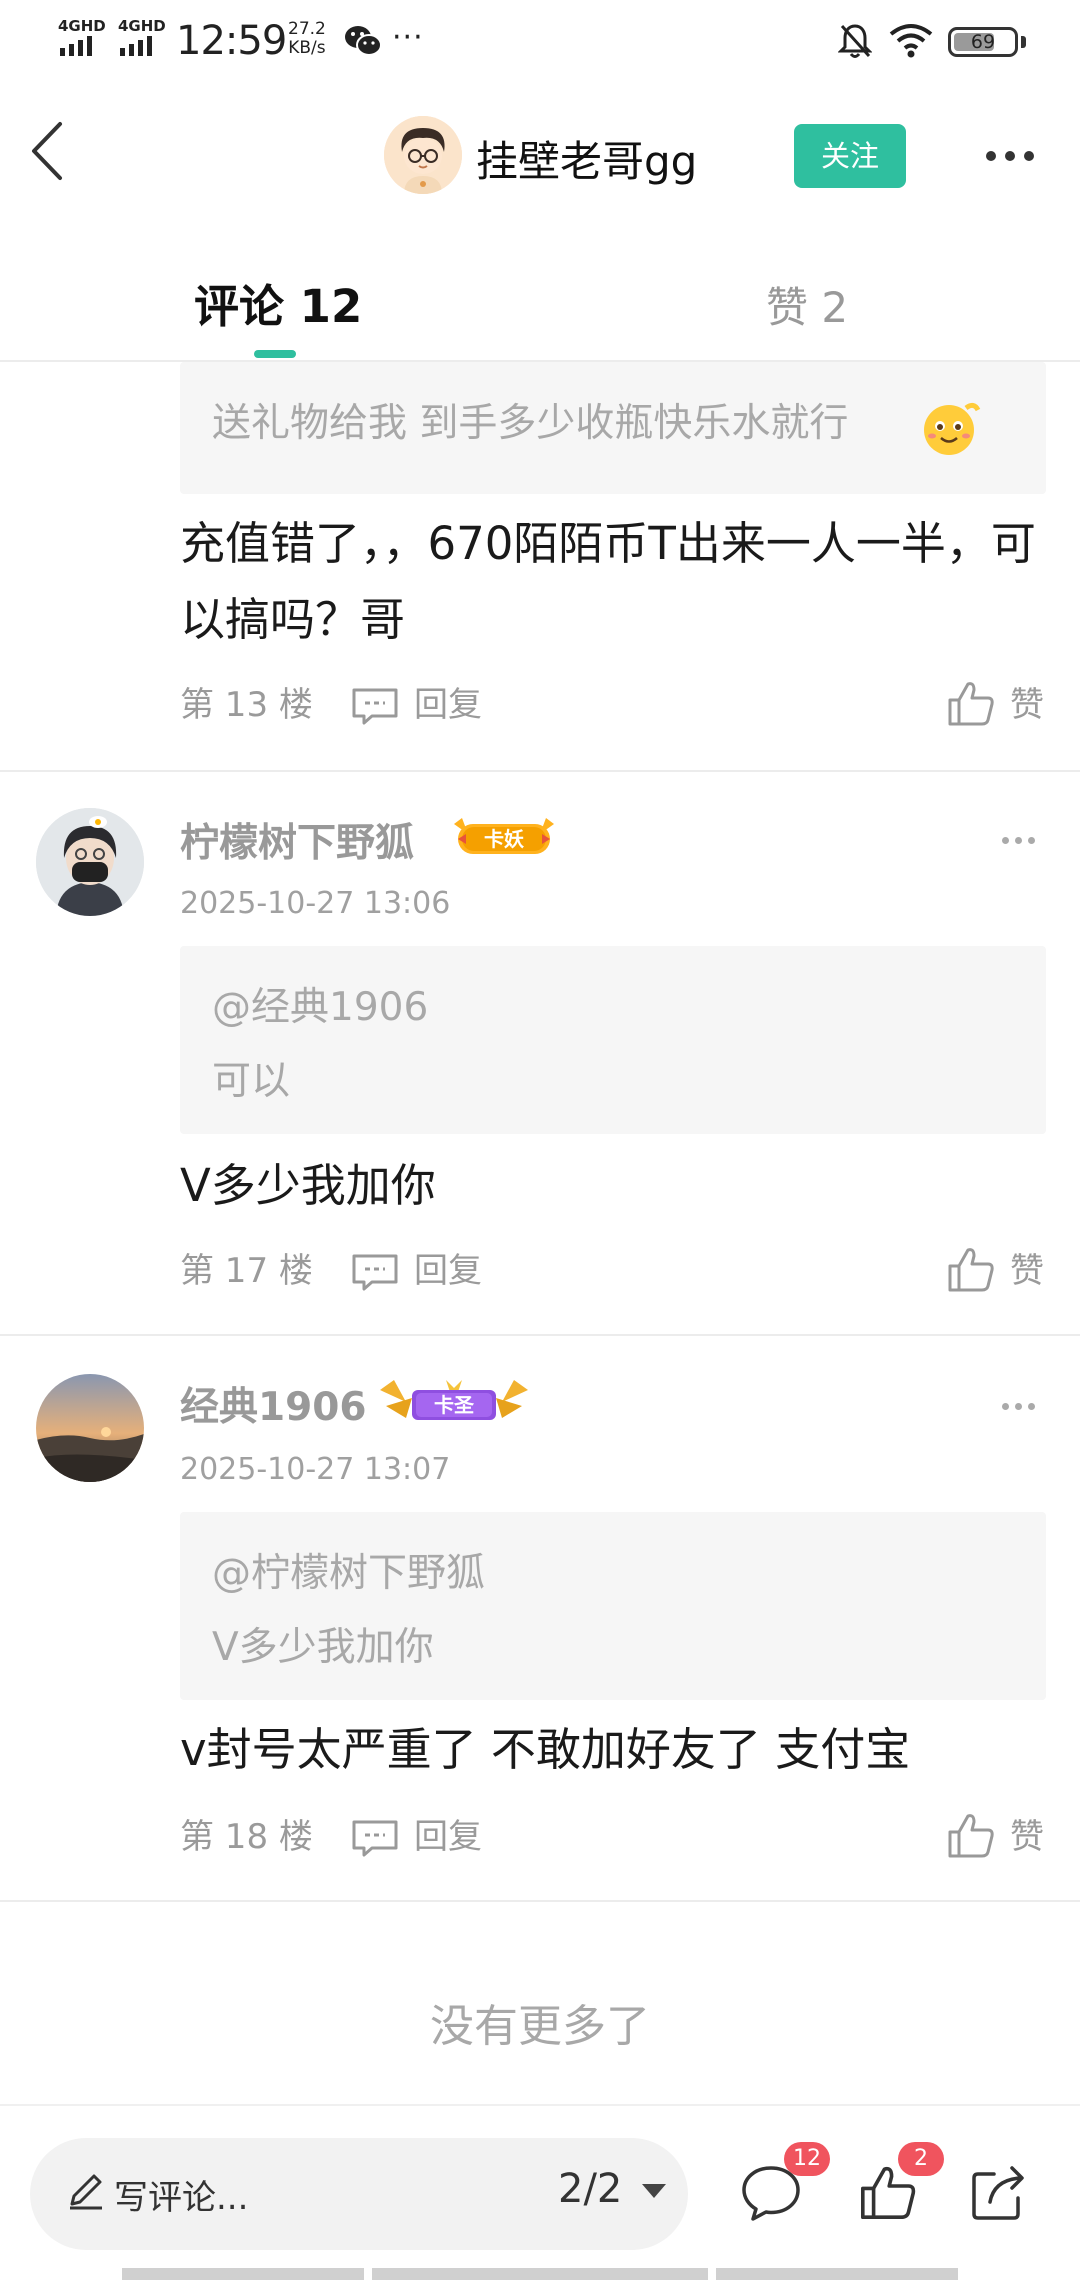 This screenshot has width=1080, height=2280. I want to click on comment-body: 充值错了，，670陌陌币T出来一人一半，可以搞吗？哥, so click(608, 581).